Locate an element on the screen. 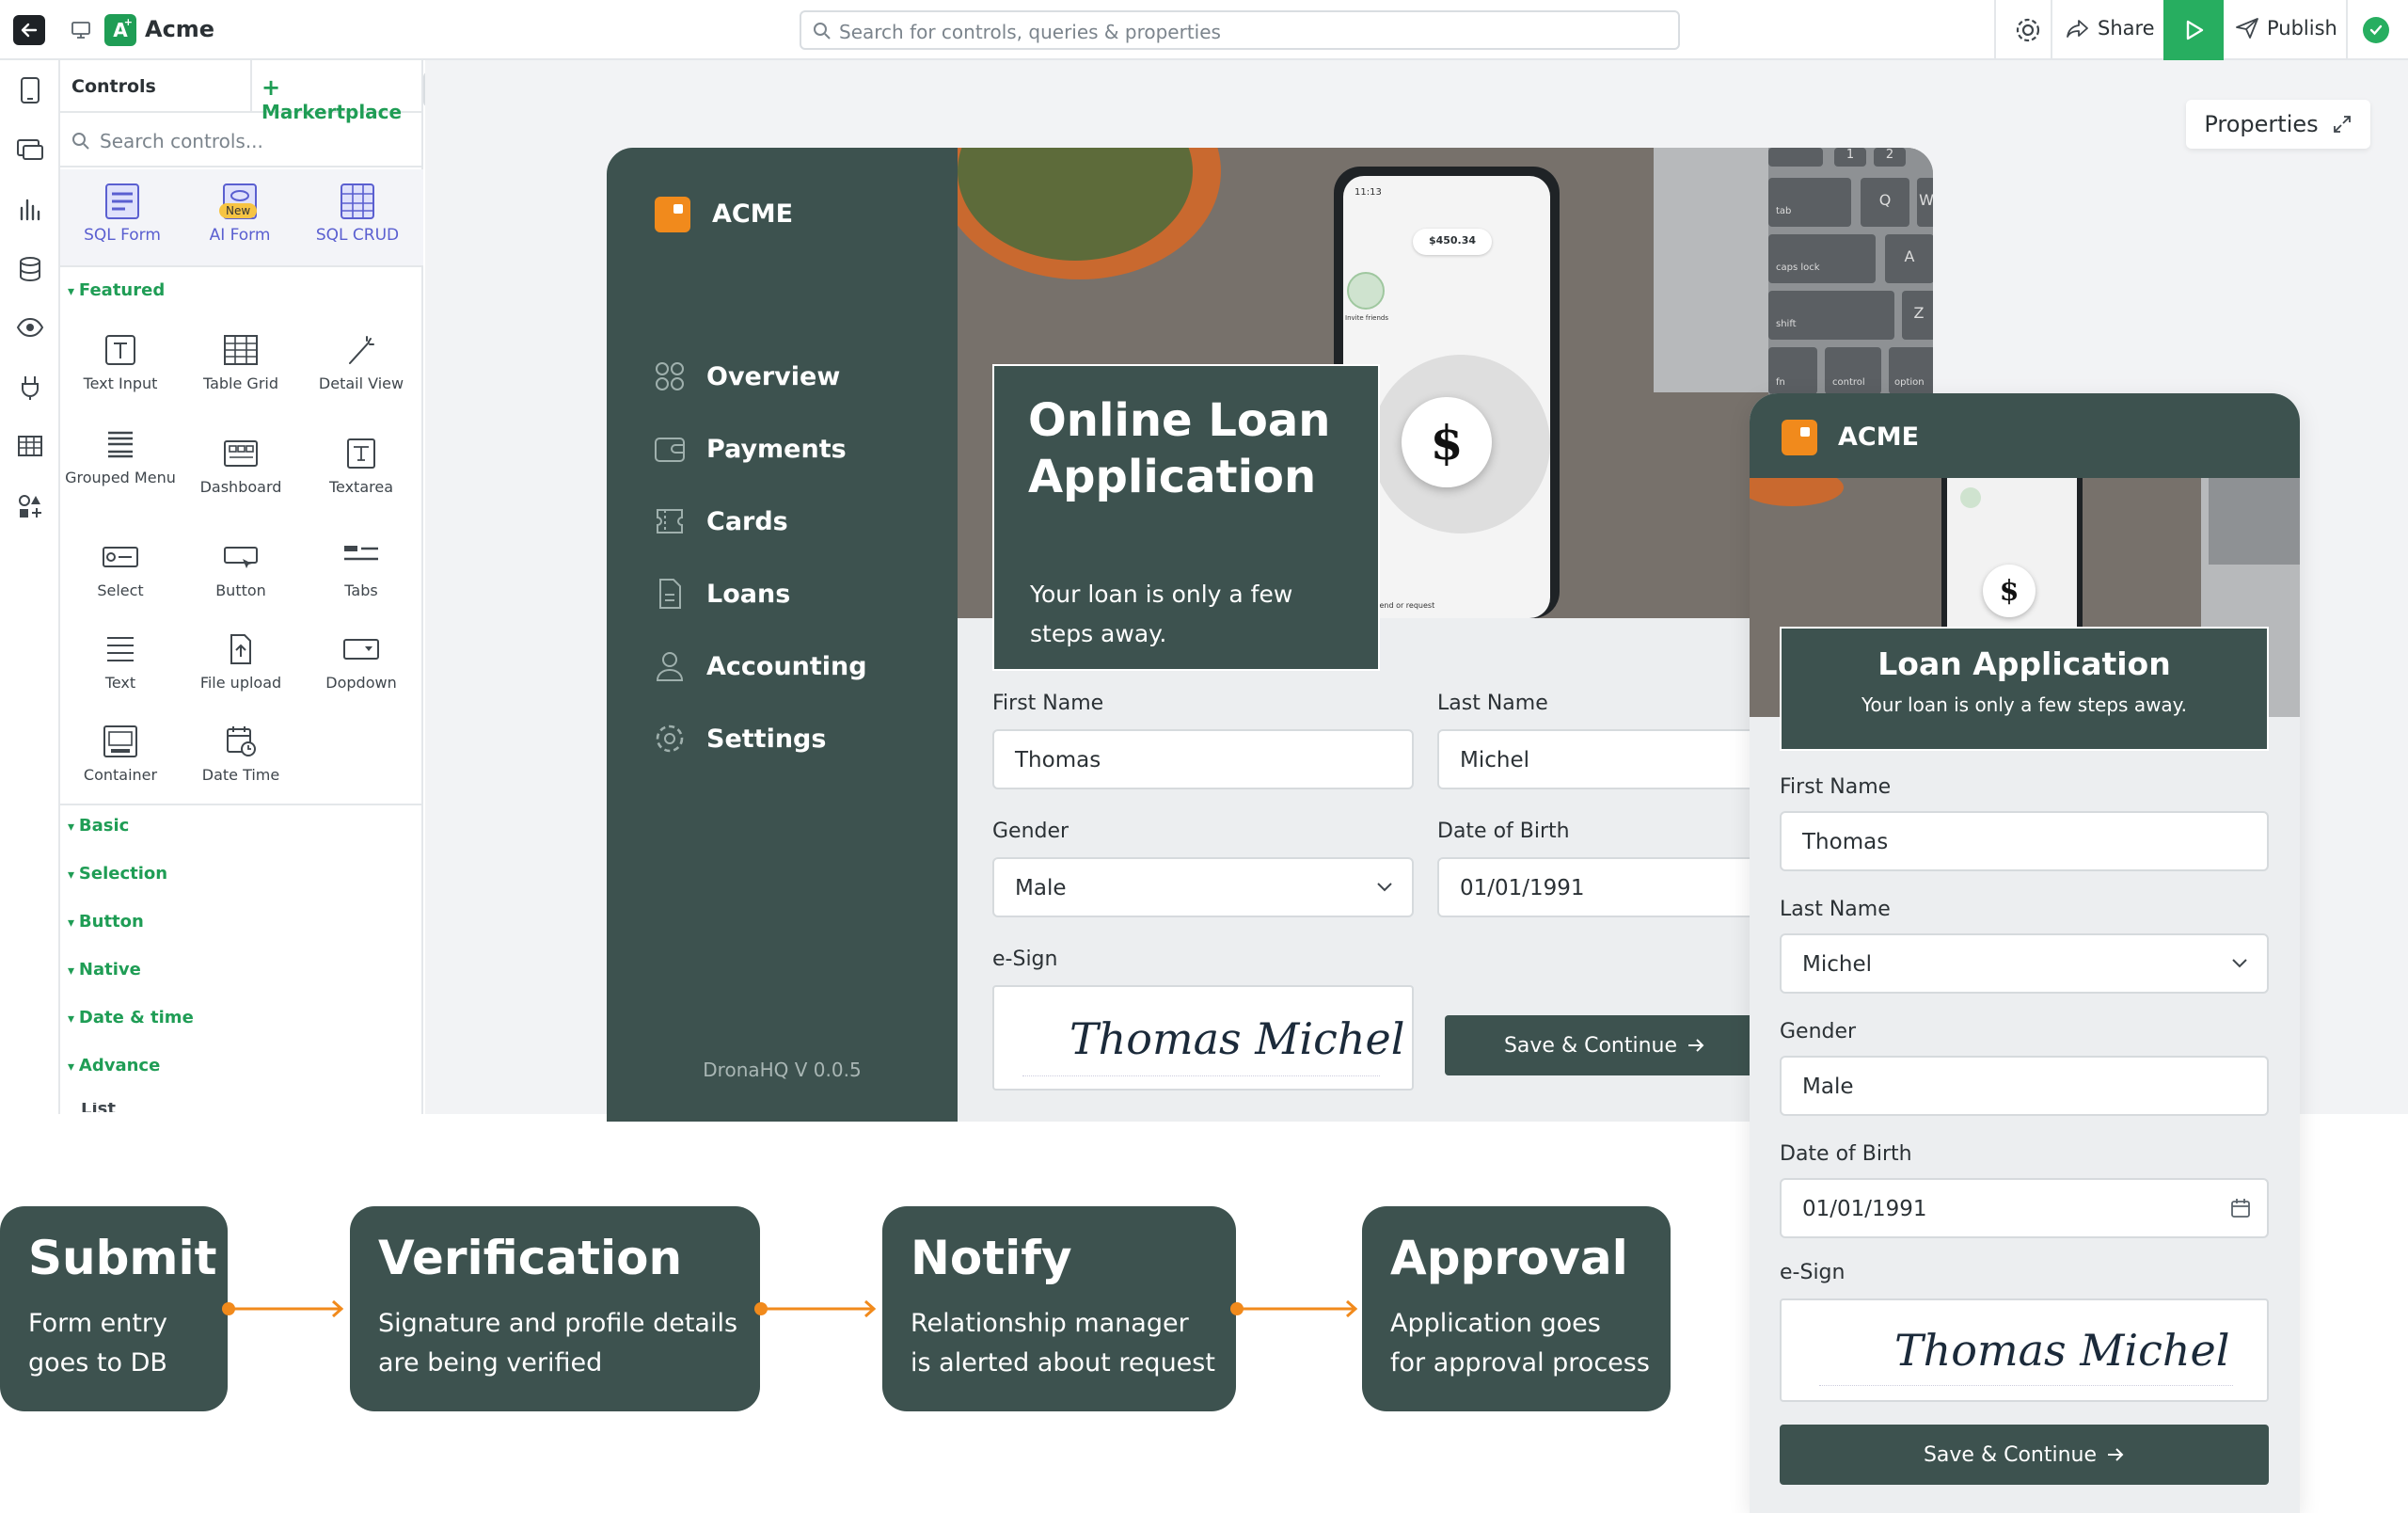 The image size is (2408, 1513). share-icon is located at coordinates (2078, 29).